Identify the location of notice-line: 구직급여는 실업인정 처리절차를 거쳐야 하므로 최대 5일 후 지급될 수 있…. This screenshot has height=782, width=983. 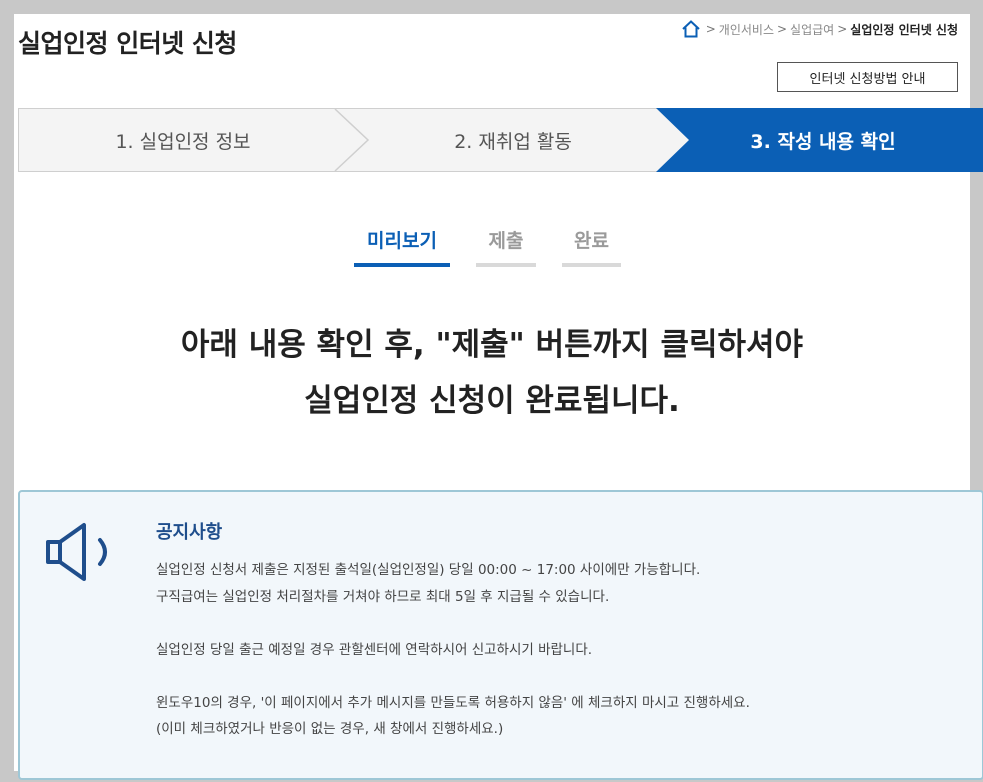
(383, 596).